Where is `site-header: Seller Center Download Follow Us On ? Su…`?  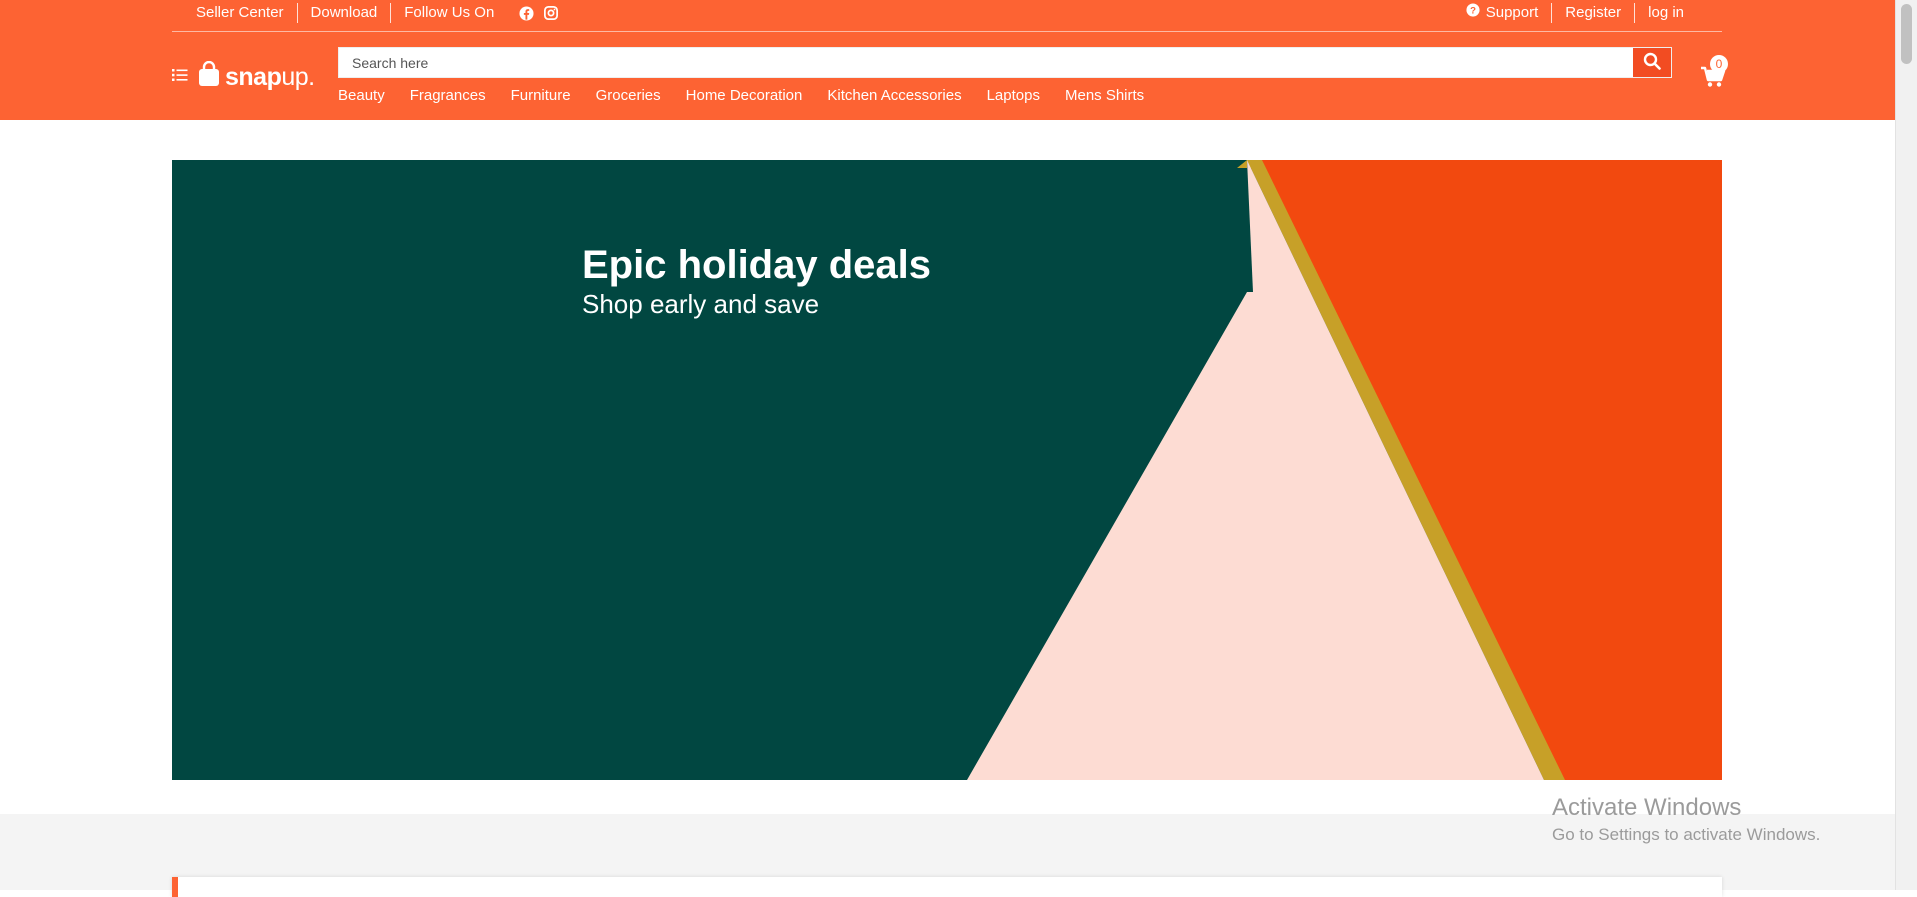 site-header: Seller Center Download Follow Us On ? Su… is located at coordinates (947, 60).